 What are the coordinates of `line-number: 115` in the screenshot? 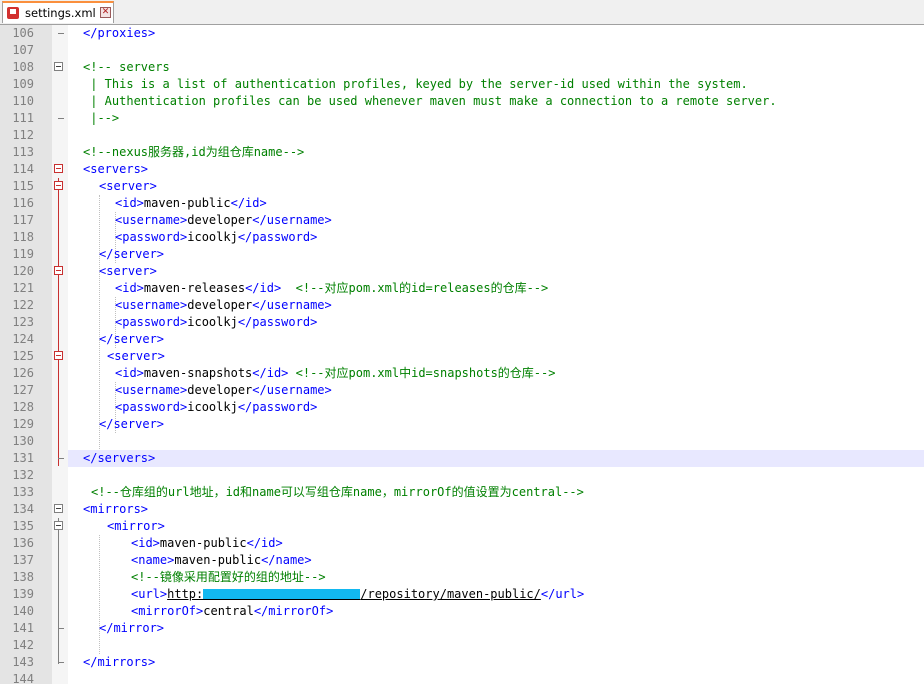 It's located at (23, 186).